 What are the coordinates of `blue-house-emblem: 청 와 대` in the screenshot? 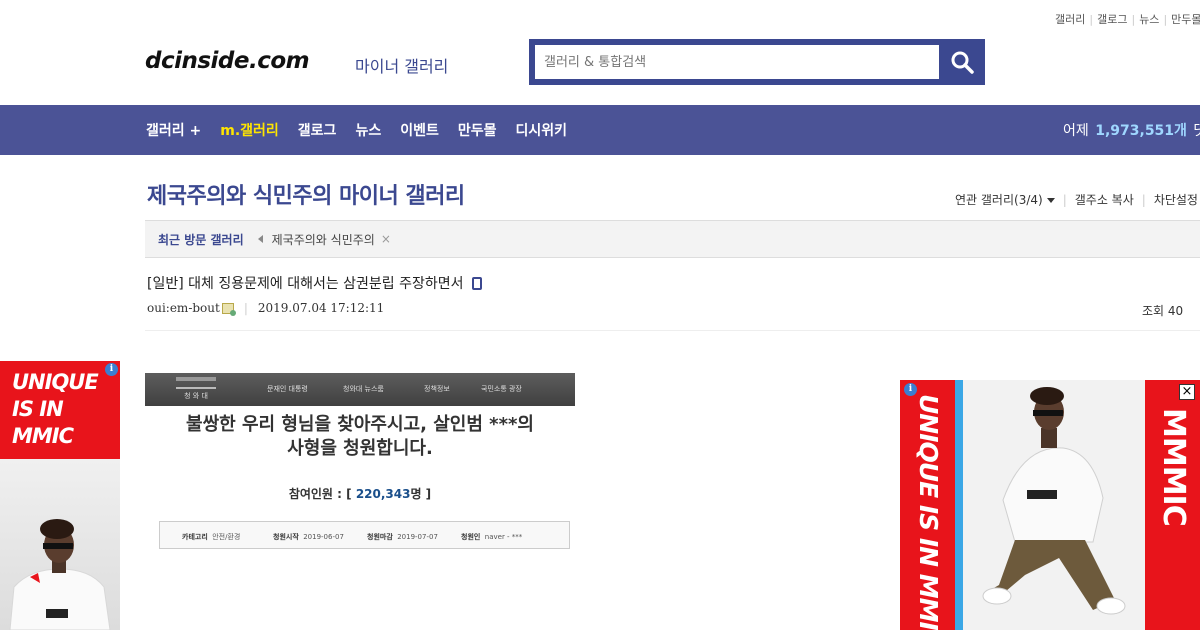 It's located at (196, 390).